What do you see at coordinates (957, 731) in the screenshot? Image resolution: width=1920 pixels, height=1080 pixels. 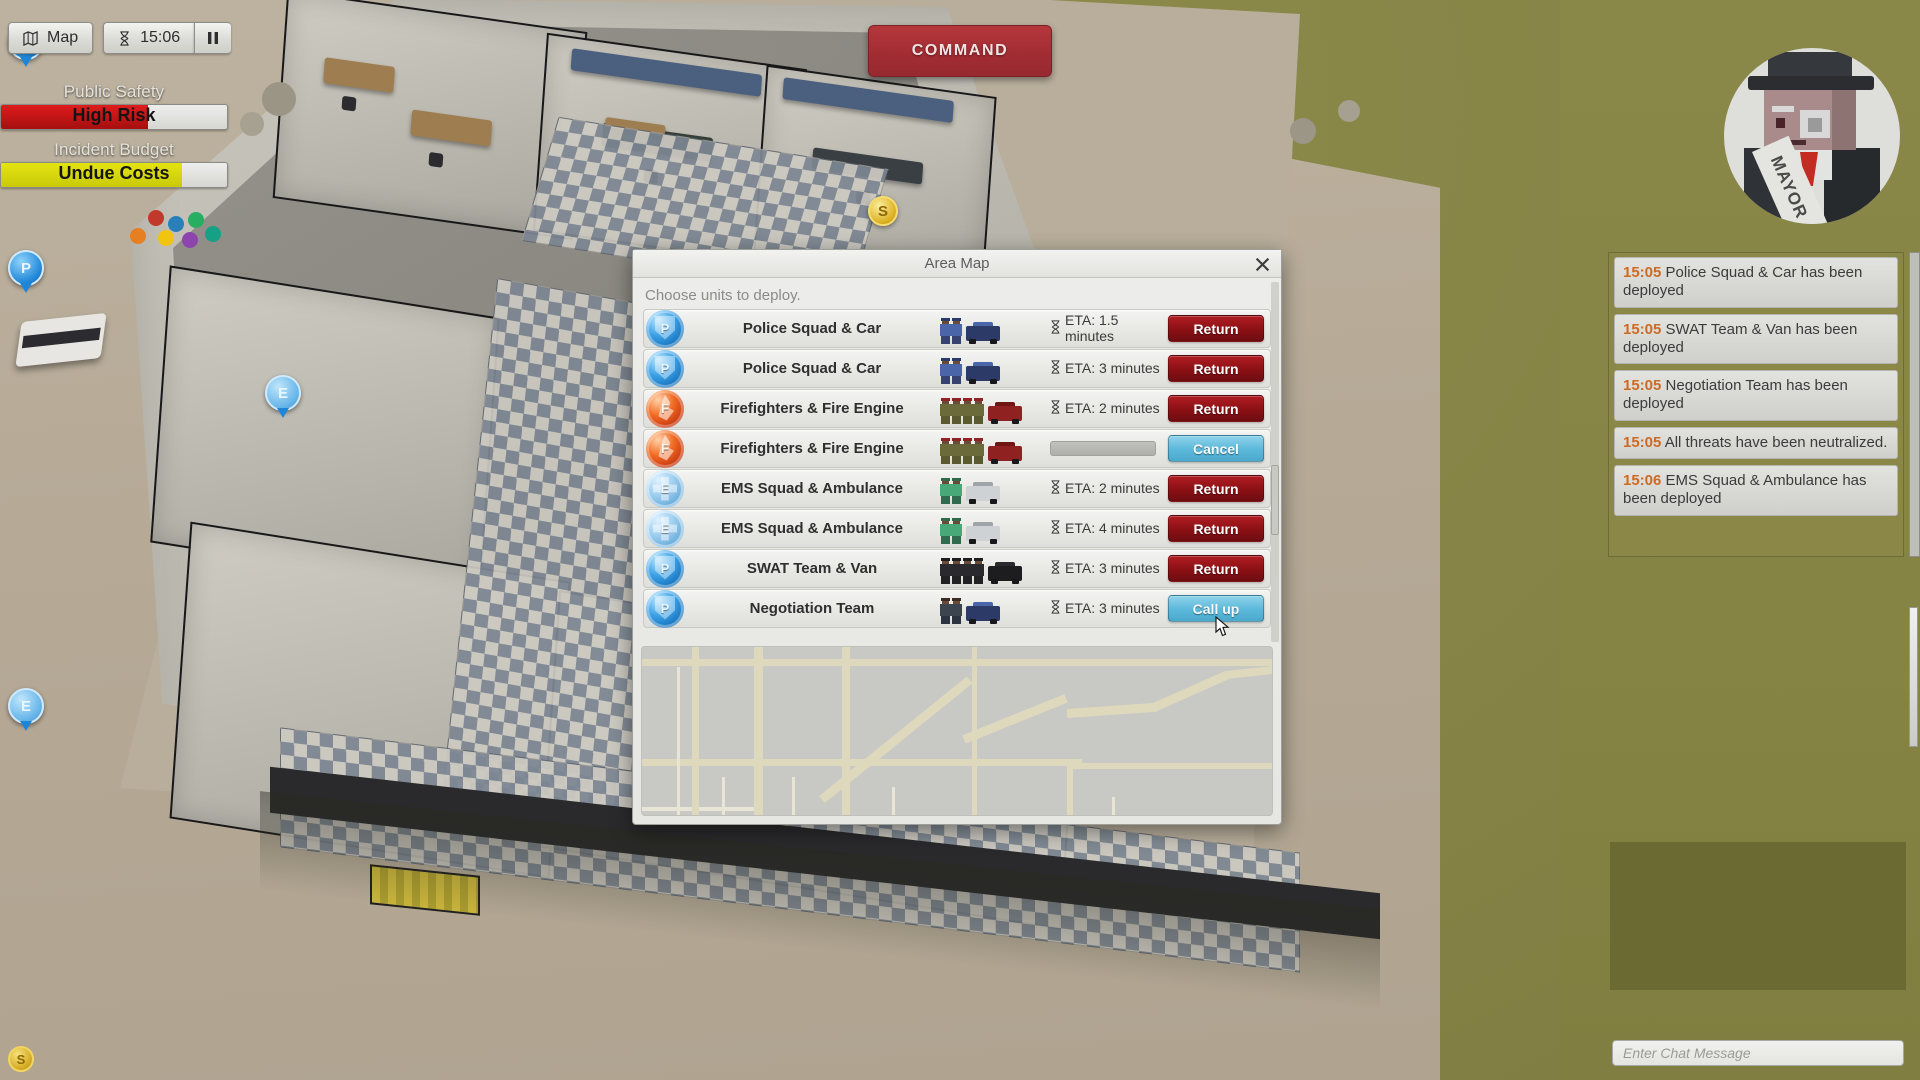 I see `area-map-canvas` at bounding box center [957, 731].